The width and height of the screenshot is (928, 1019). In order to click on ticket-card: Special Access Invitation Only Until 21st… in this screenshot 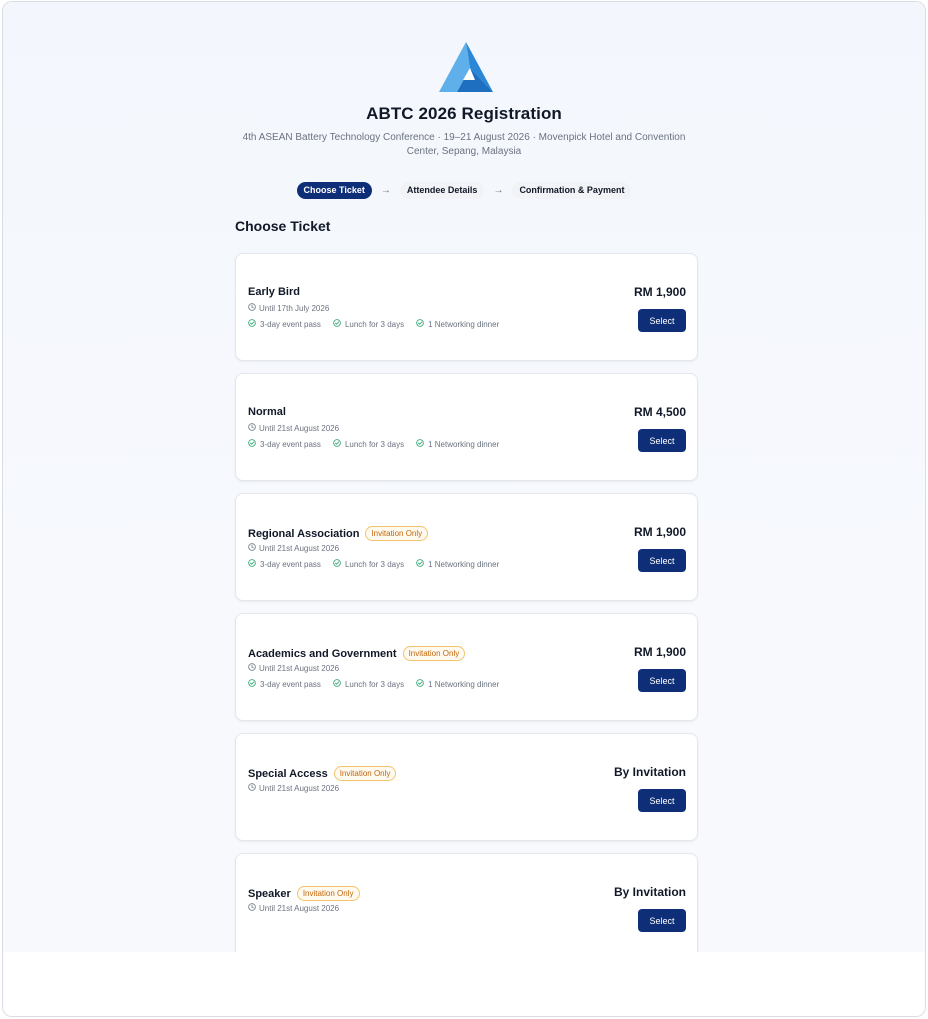, I will do `click(466, 787)`.